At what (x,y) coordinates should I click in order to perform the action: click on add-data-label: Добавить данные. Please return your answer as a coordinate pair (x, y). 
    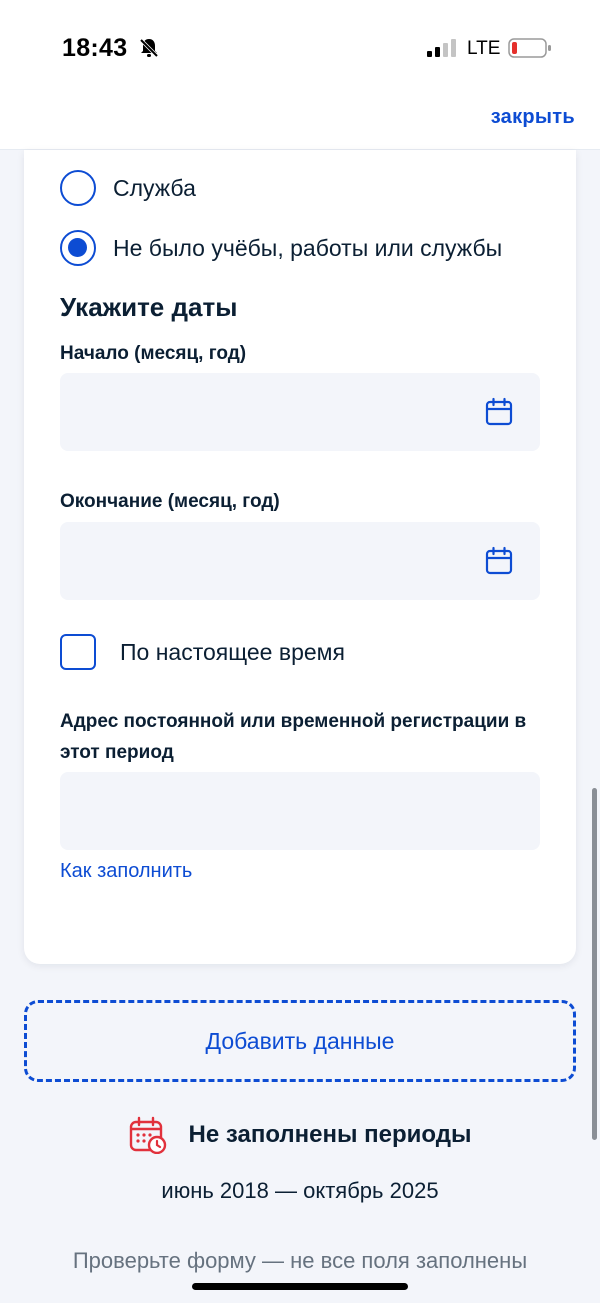
    Looking at the image, I should click on (300, 1040).